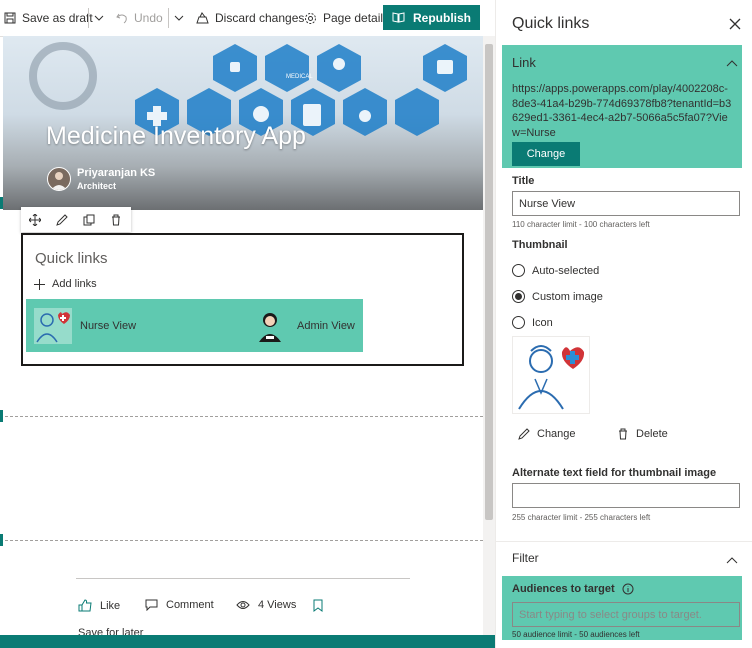  What do you see at coordinates (523, 181) in the screenshot?
I see `title-label: Title` at bounding box center [523, 181].